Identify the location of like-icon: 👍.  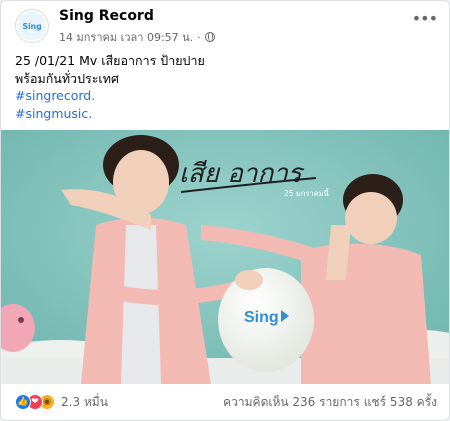
(23, 402).